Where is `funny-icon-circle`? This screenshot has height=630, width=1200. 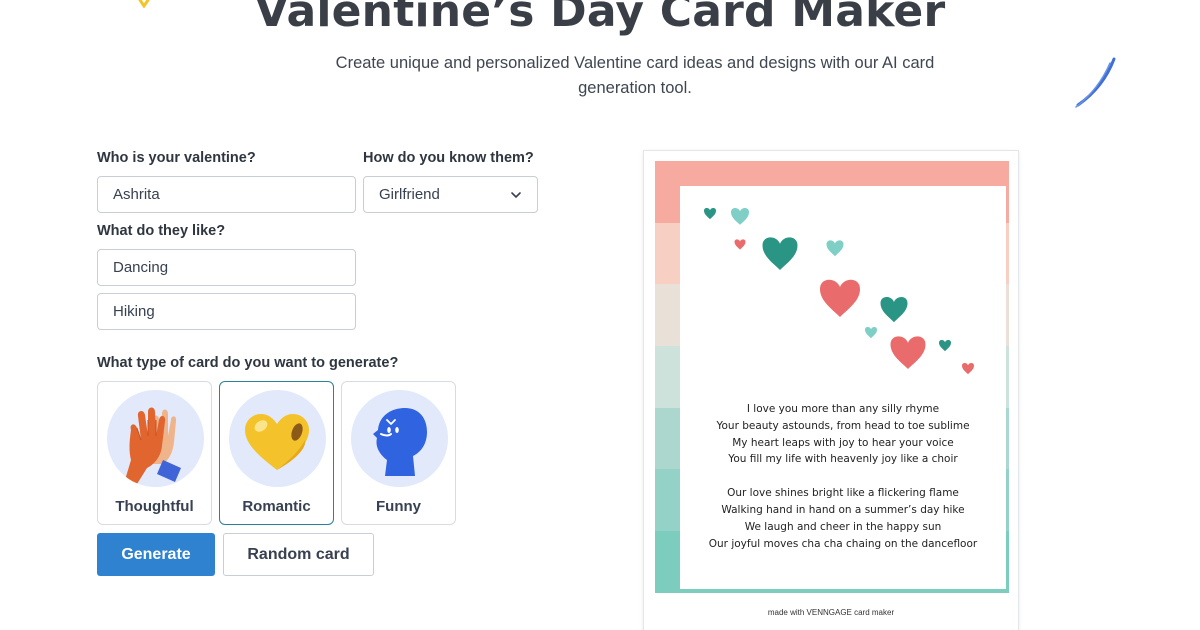 funny-icon-circle is located at coordinates (399, 438).